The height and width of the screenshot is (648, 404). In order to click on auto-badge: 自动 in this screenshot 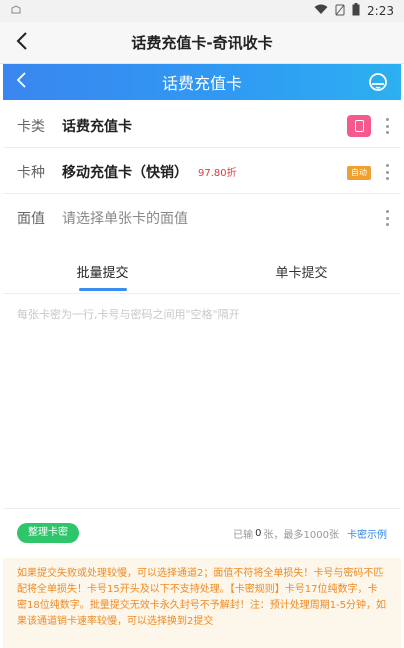, I will do `click(359, 173)`.